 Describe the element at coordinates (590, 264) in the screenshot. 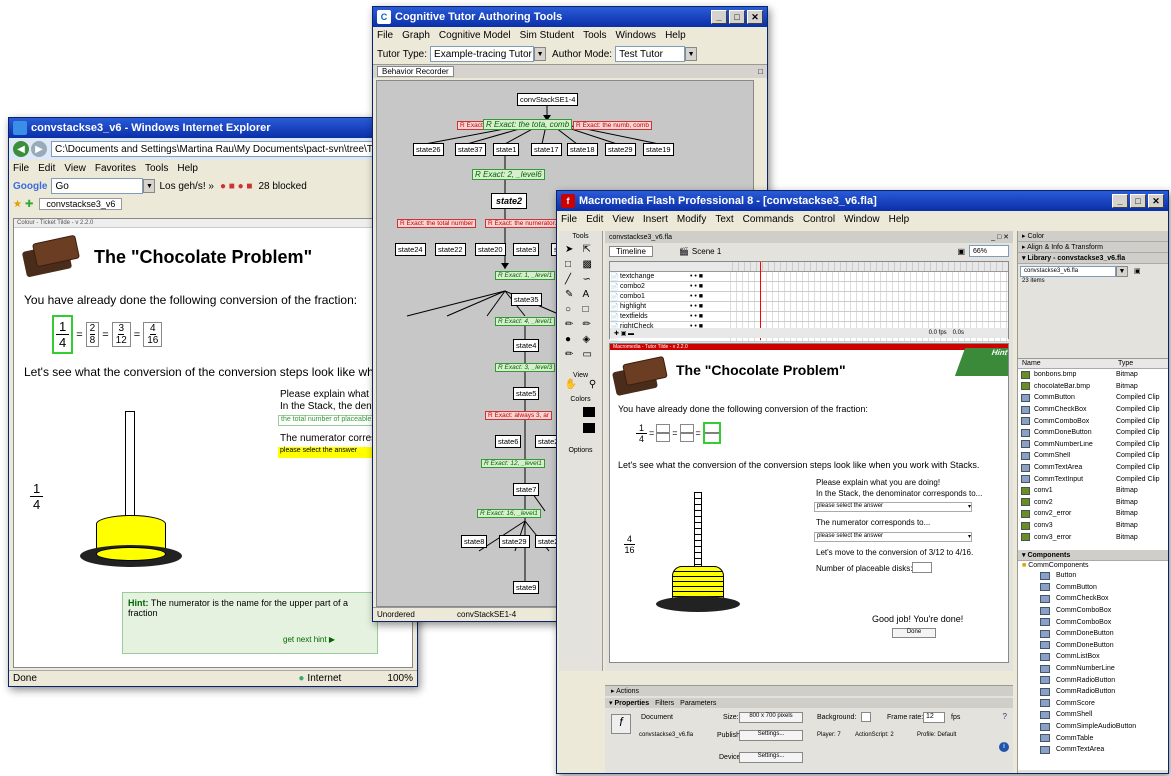

I see `fill-transform-icon: ▩` at that location.